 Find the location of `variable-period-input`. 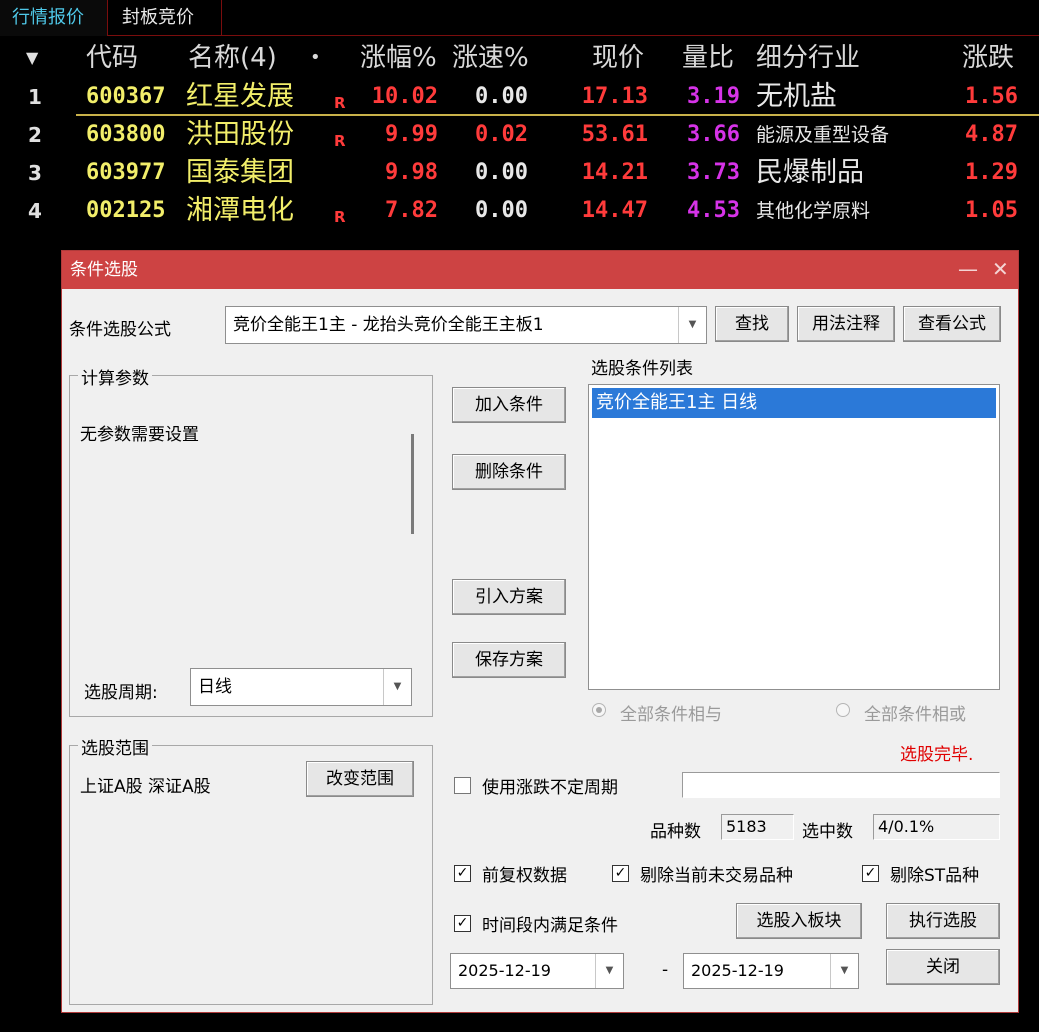

variable-period-input is located at coordinates (841, 785).